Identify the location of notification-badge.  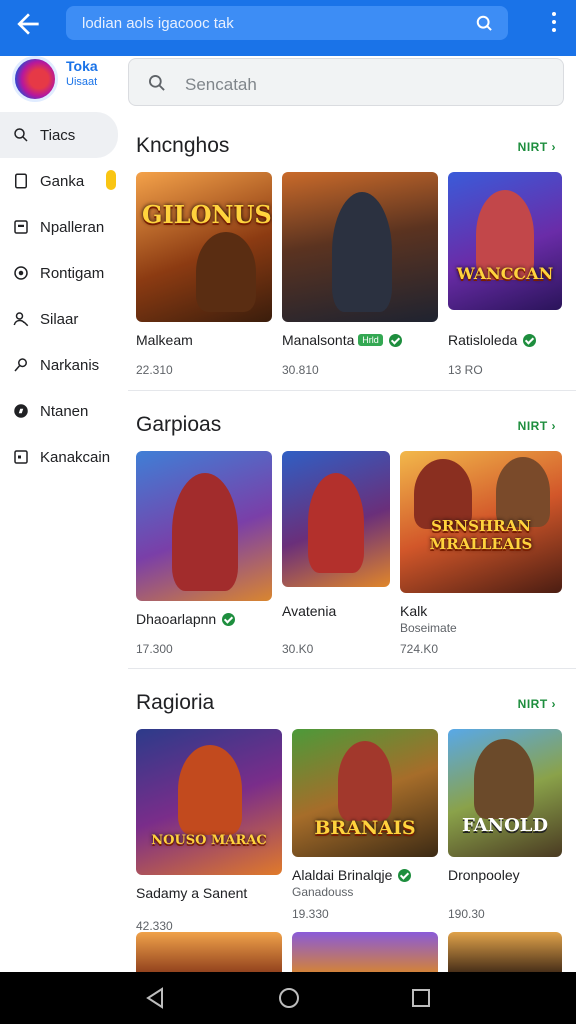
(111, 180).